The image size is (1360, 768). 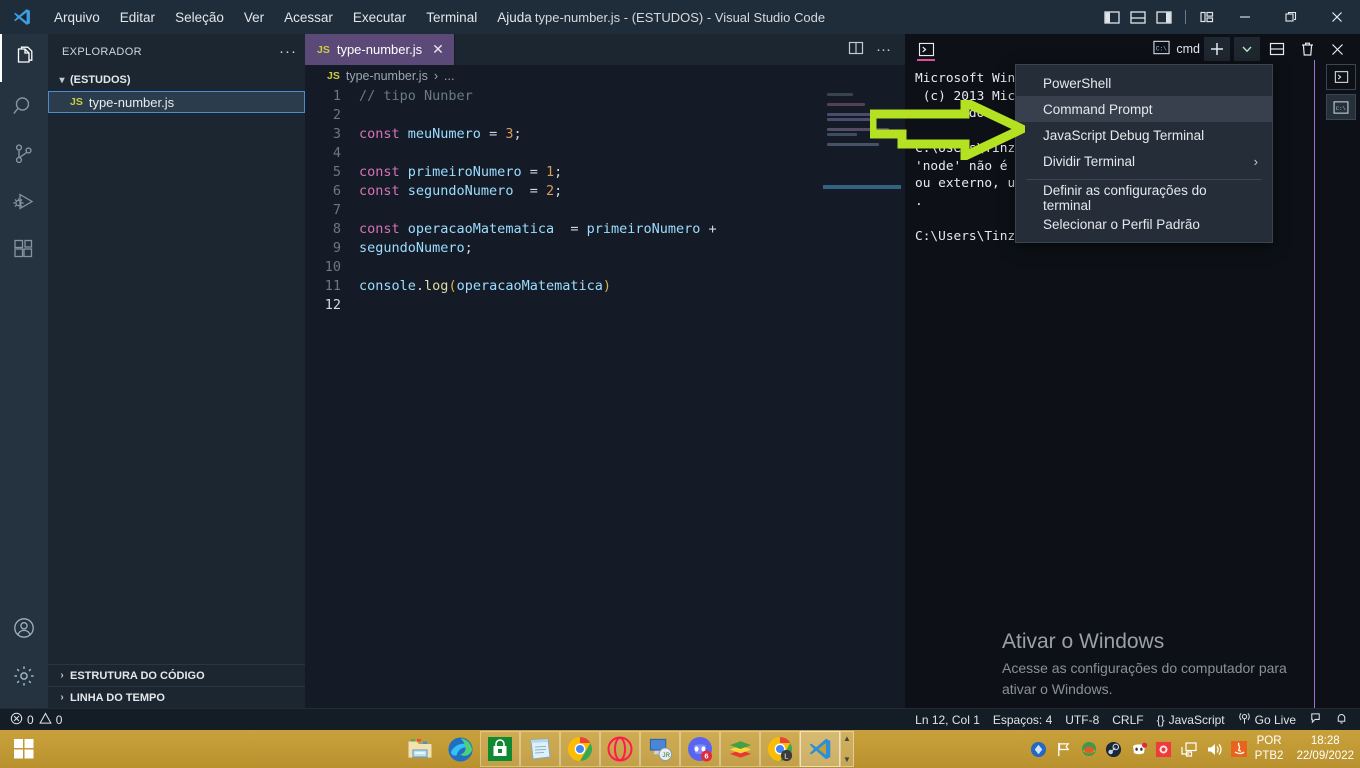 I want to click on folder-root-estudos: ▾ (ESTUDOS), so click(x=176, y=80).